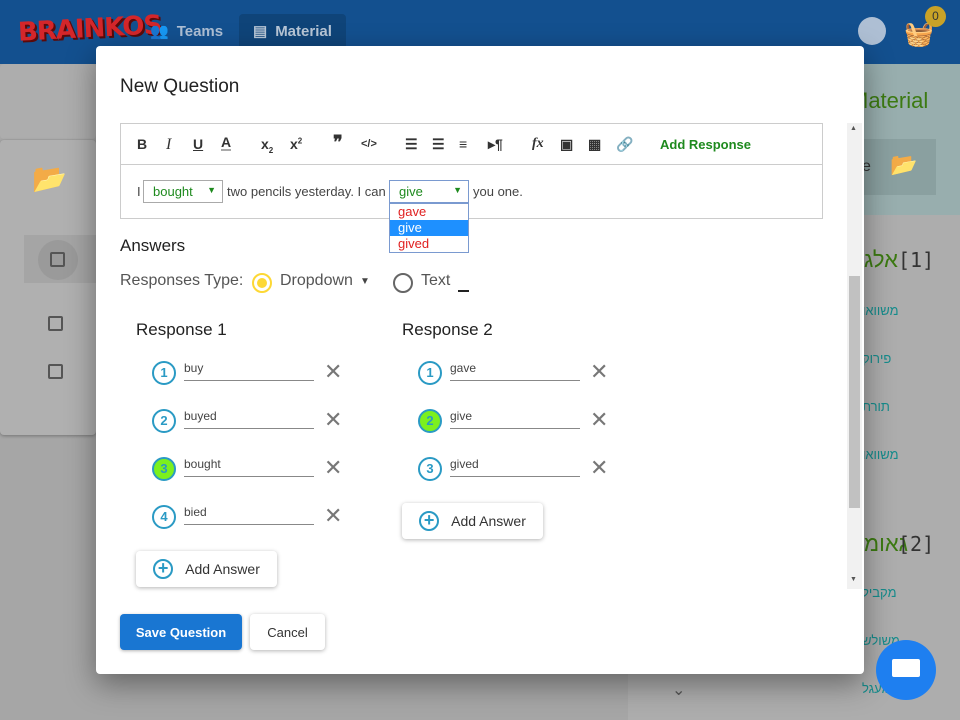  What do you see at coordinates (287, 632) in the screenshot?
I see `cancel-button: Cancel` at bounding box center [287, 632].